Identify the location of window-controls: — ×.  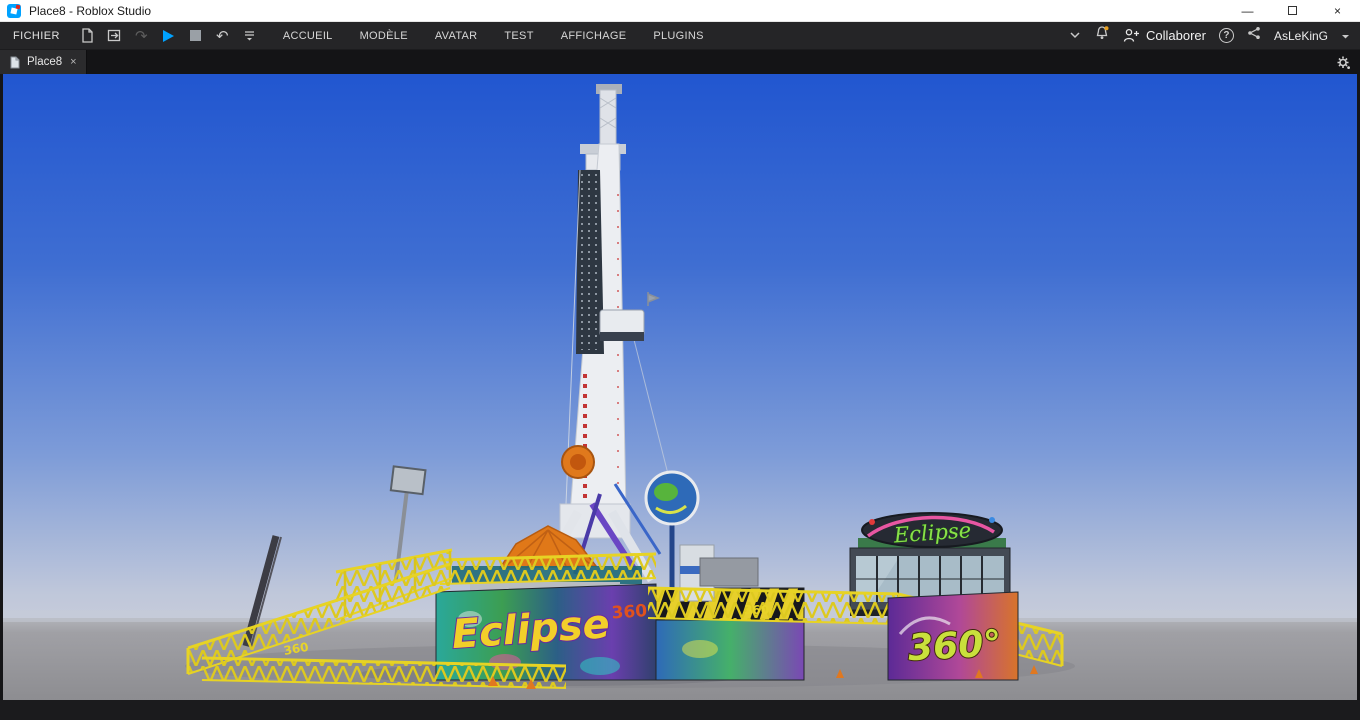
(1292, 10).